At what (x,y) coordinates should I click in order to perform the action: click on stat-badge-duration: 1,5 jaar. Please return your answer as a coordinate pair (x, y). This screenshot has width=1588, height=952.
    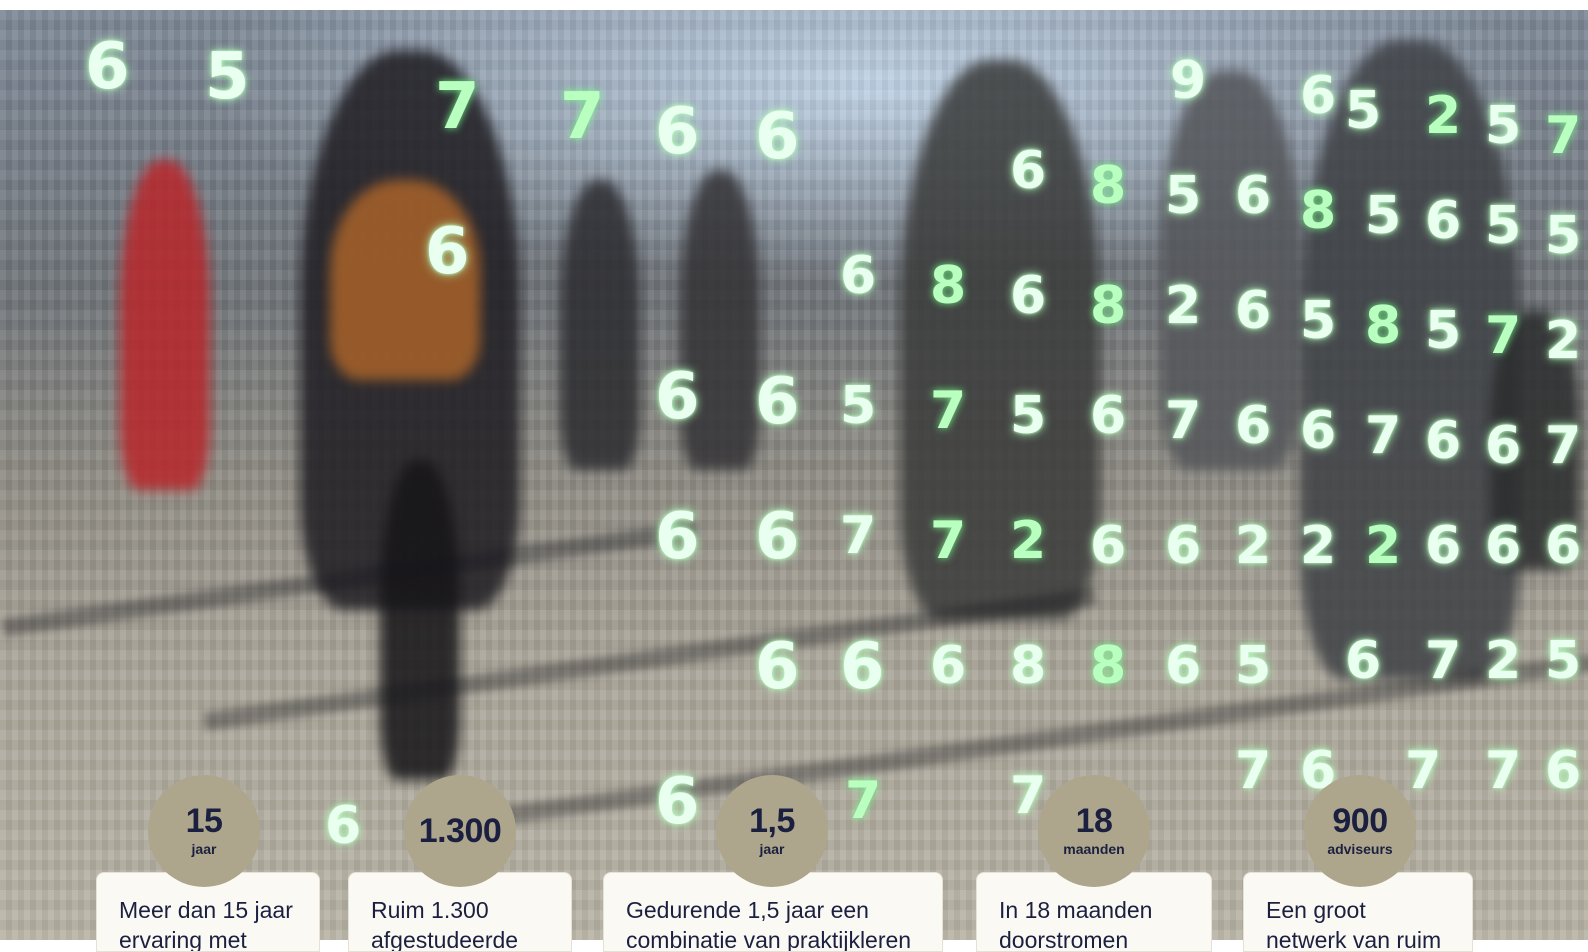
    Looking at the image, I should click on (772, 831).